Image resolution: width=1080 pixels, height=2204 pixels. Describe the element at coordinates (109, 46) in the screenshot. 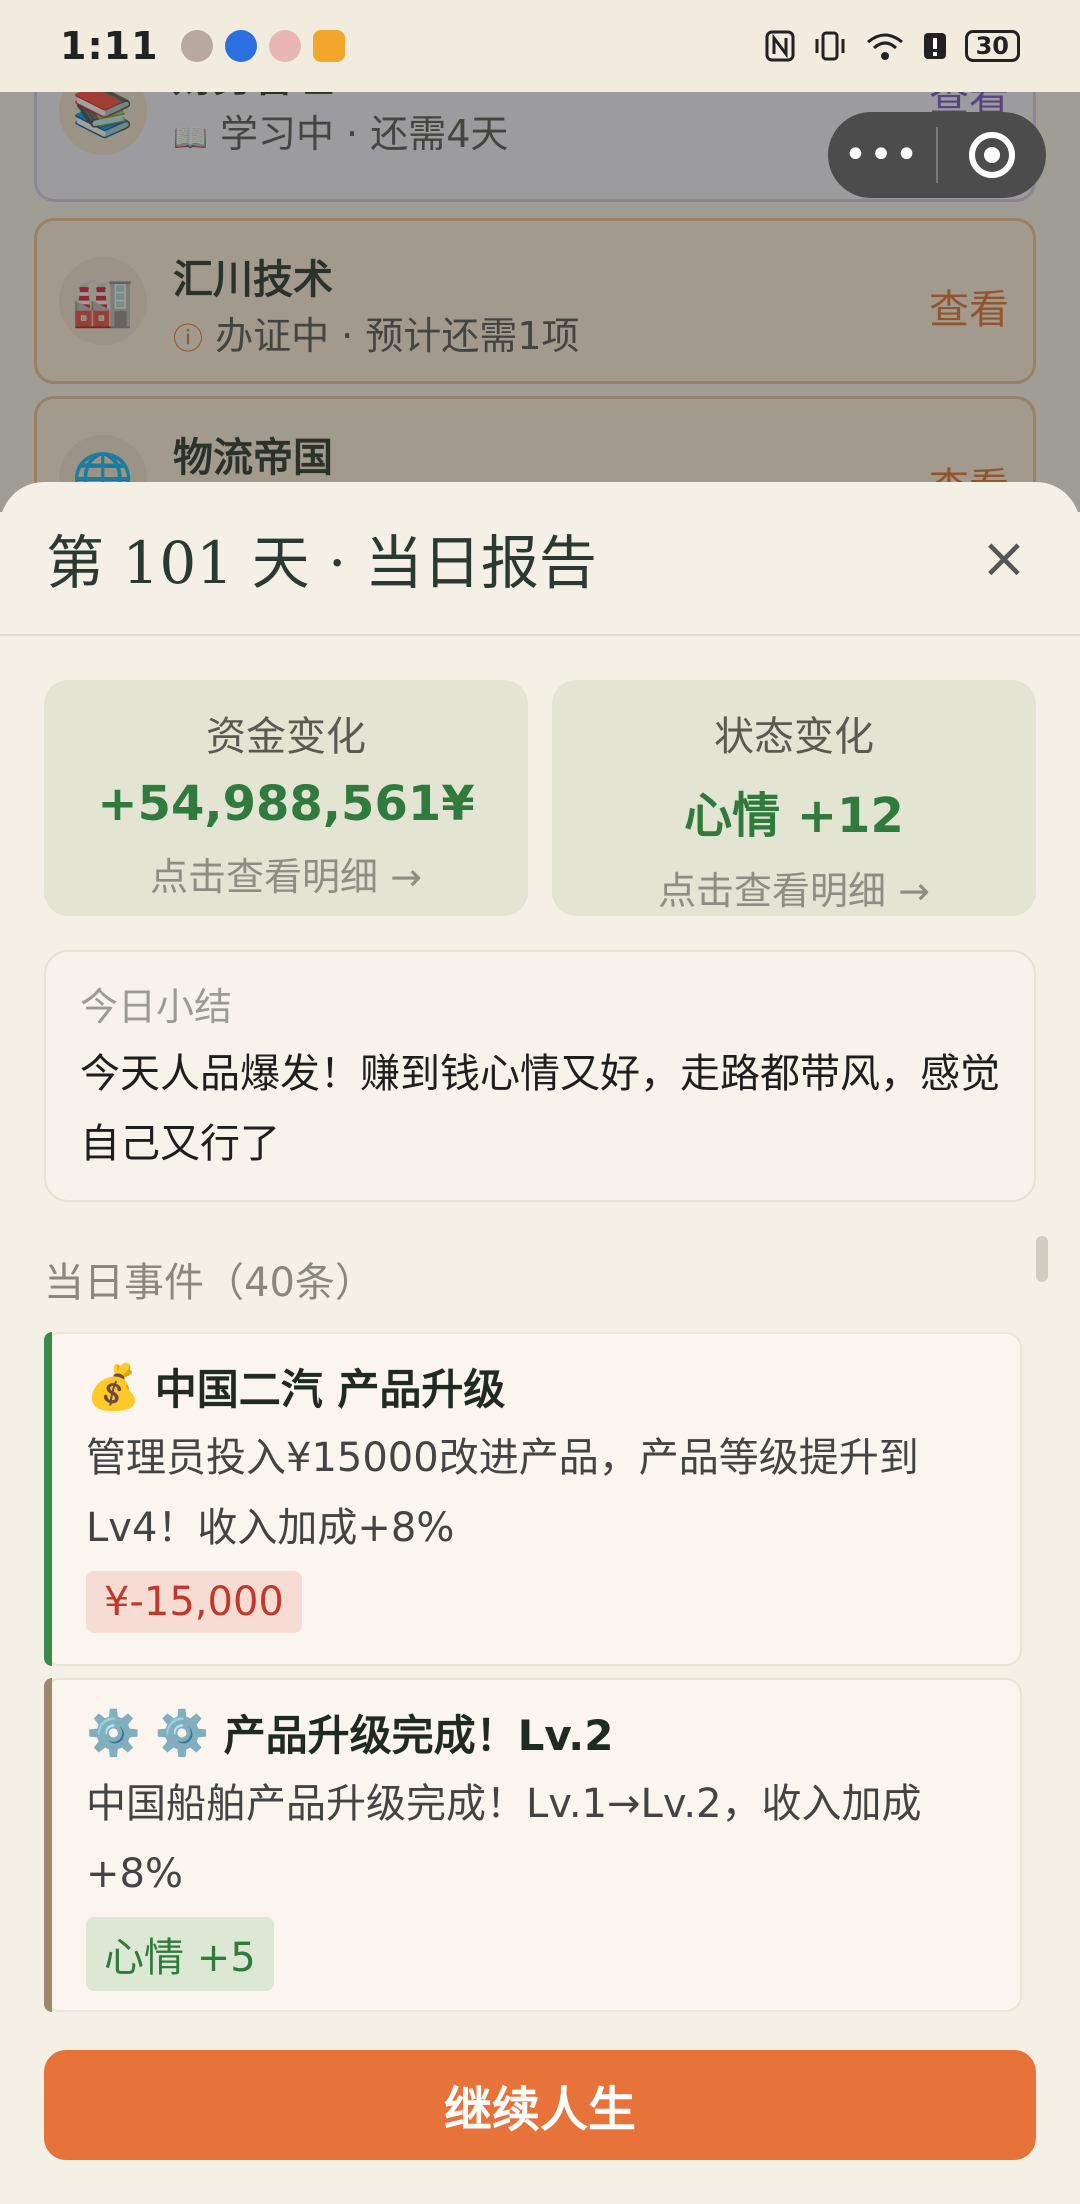

I see `status-time: 1:11` at that location.